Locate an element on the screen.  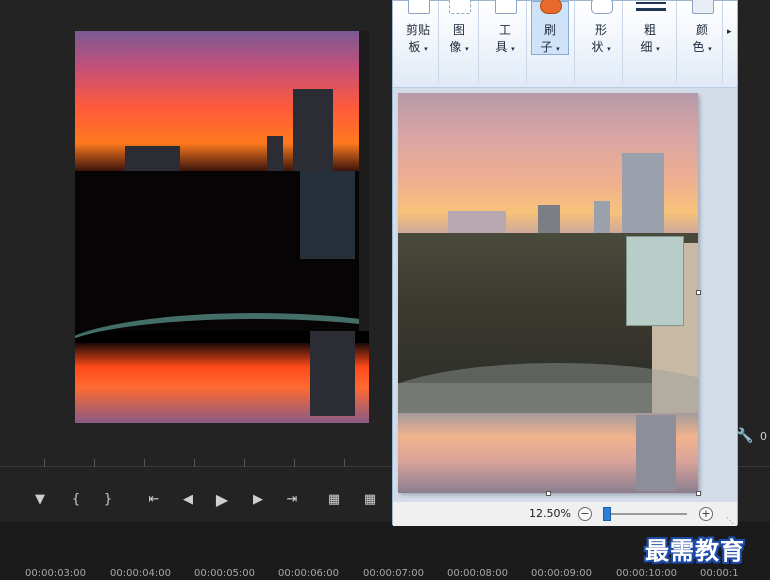
overwrite-icon: ▦ is located at coordinates (370, 499).